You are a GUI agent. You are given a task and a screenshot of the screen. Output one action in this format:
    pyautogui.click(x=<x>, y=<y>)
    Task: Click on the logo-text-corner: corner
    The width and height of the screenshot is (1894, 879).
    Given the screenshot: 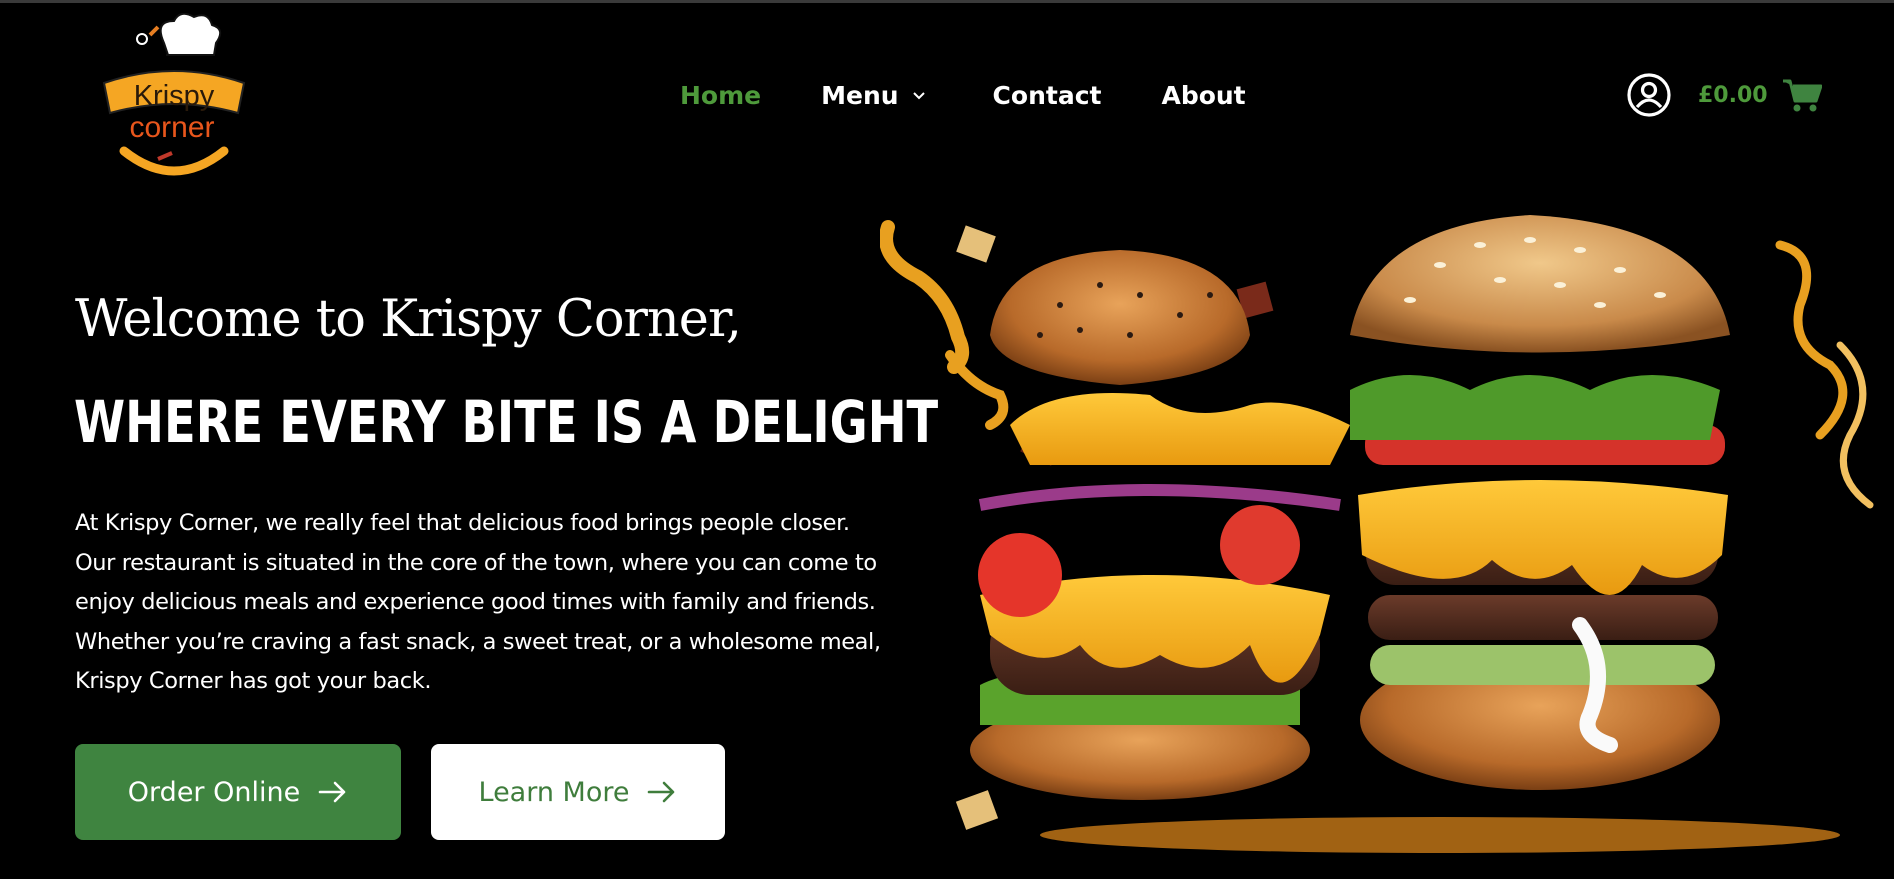 What is the action you would take?
    pyautogui.click(x=171, y=127)
    